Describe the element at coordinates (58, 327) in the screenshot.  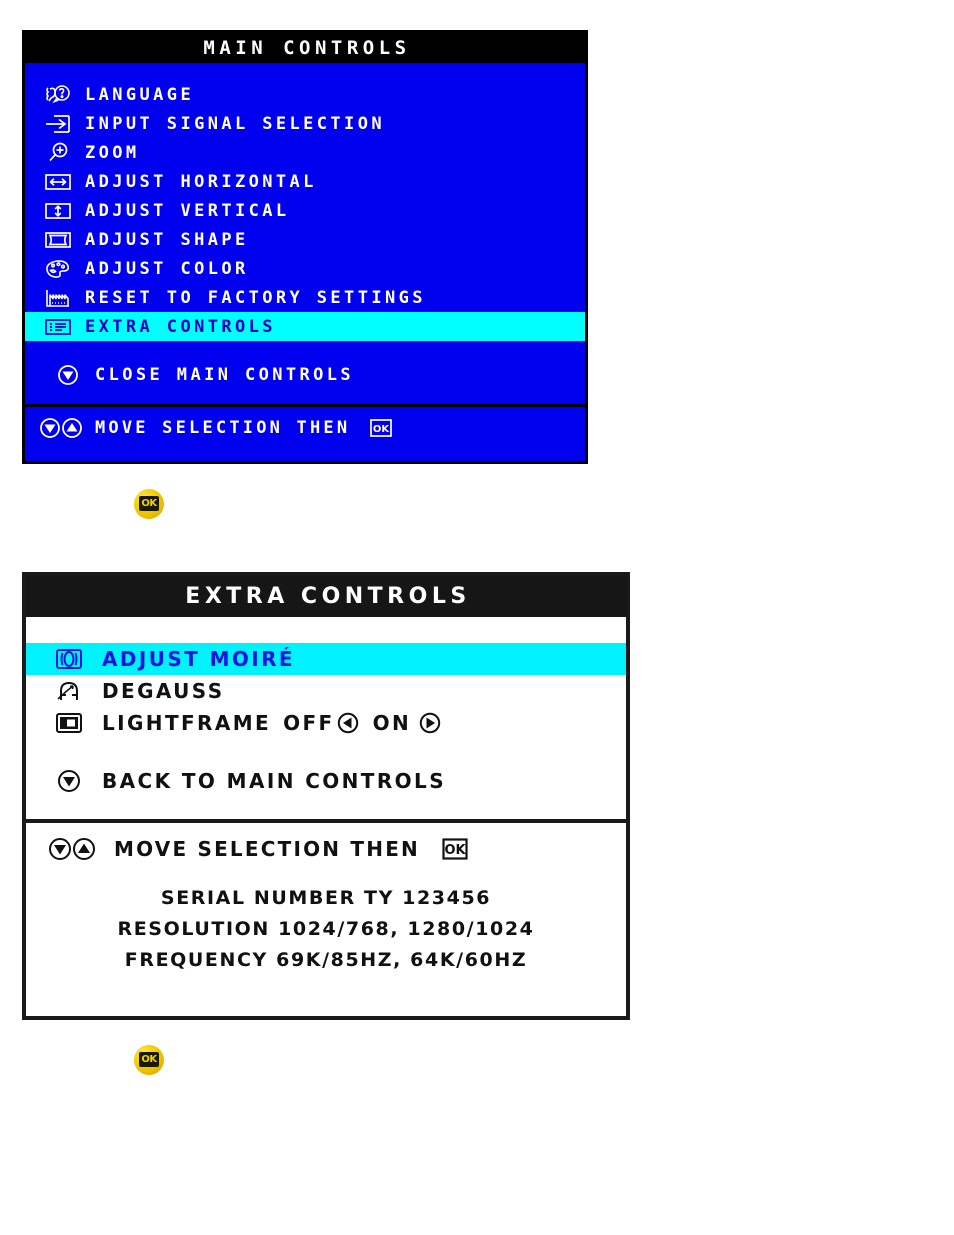
I see `extra-controls-icon` at that location.